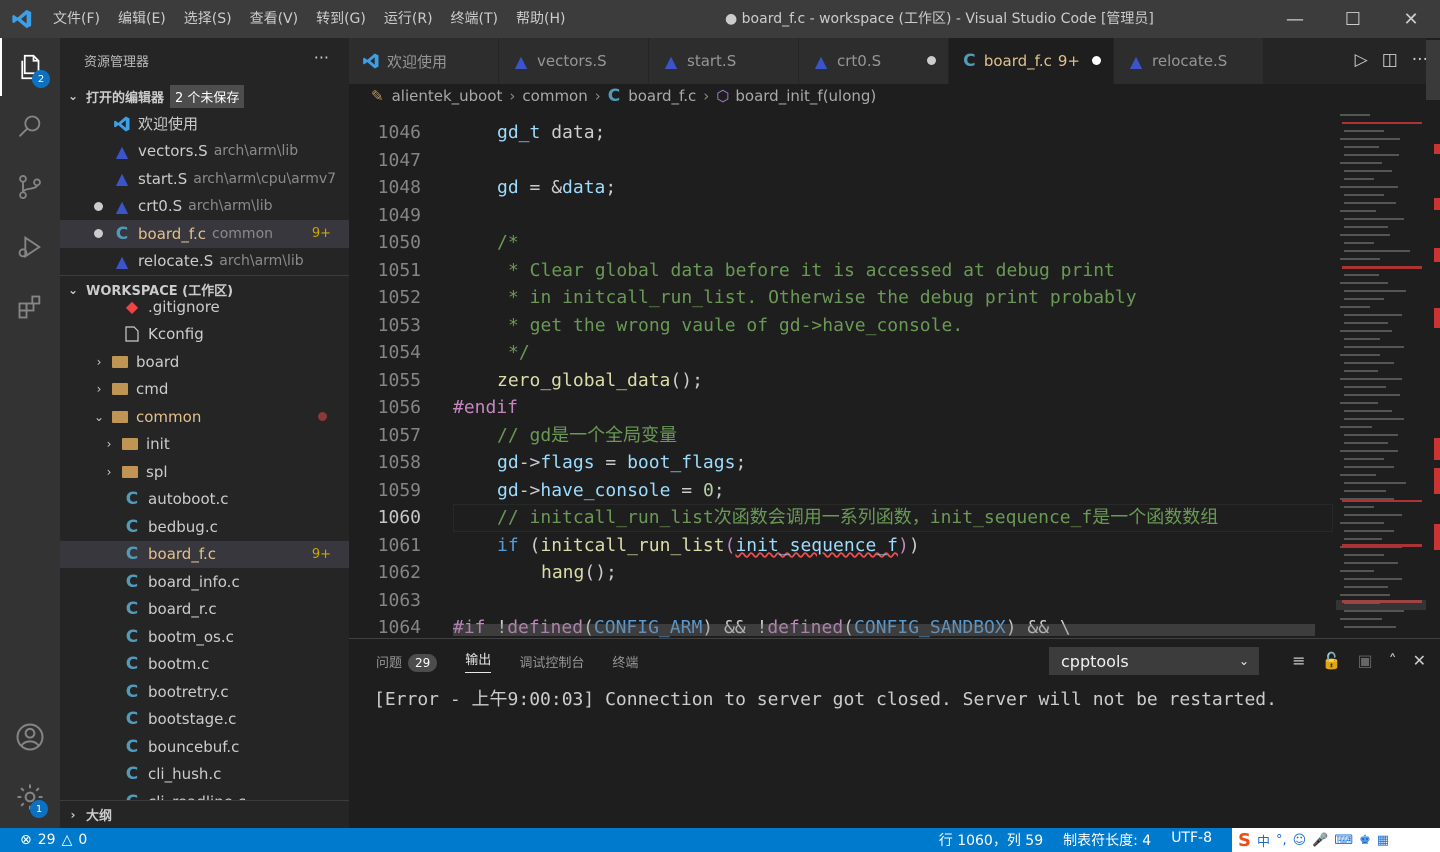 This screenshot has height=852, width=1440. What do you see at coordinates (399, 627) in the screenshot?
I see `line-number: 1064` at bounding box center [399, 627].